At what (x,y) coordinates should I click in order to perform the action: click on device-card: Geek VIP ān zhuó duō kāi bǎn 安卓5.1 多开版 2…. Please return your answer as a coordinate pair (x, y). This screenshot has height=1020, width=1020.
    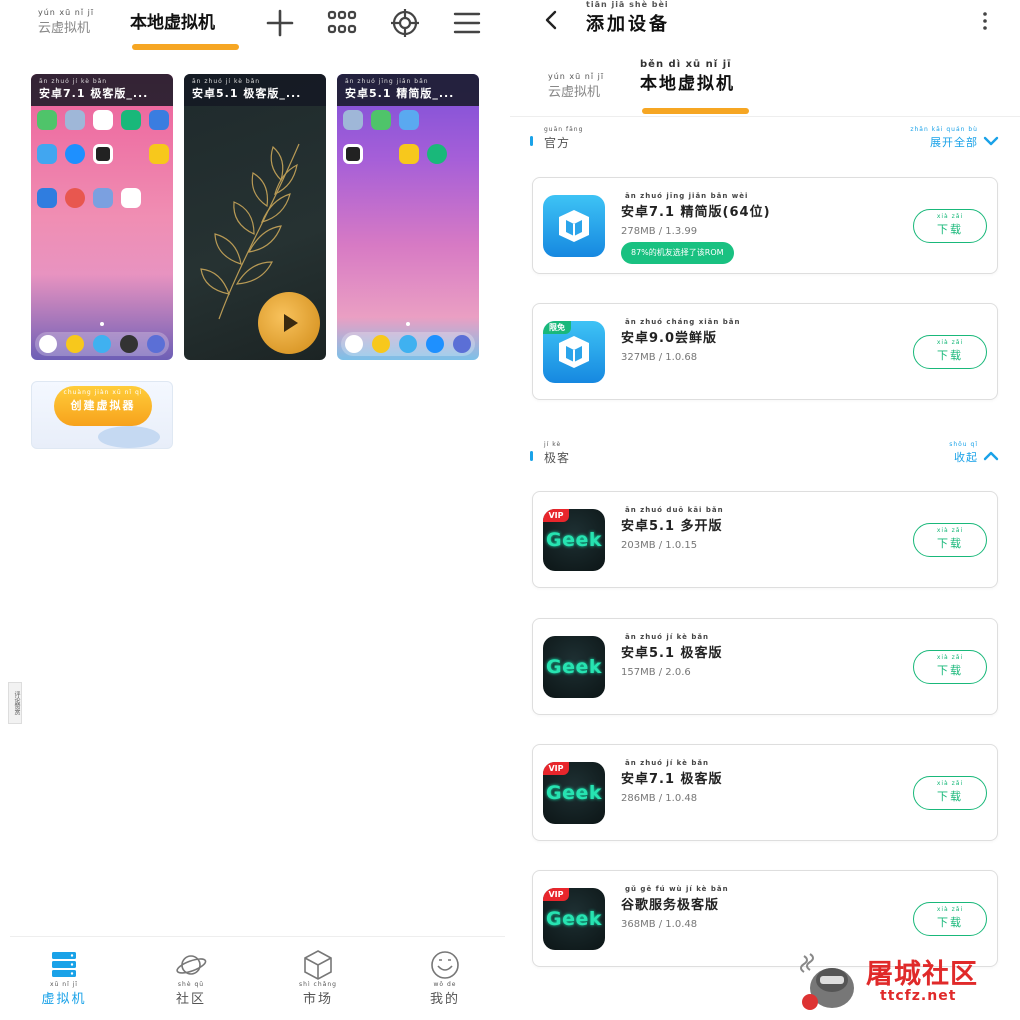
    Looking at the image, I should click on (765, 539).